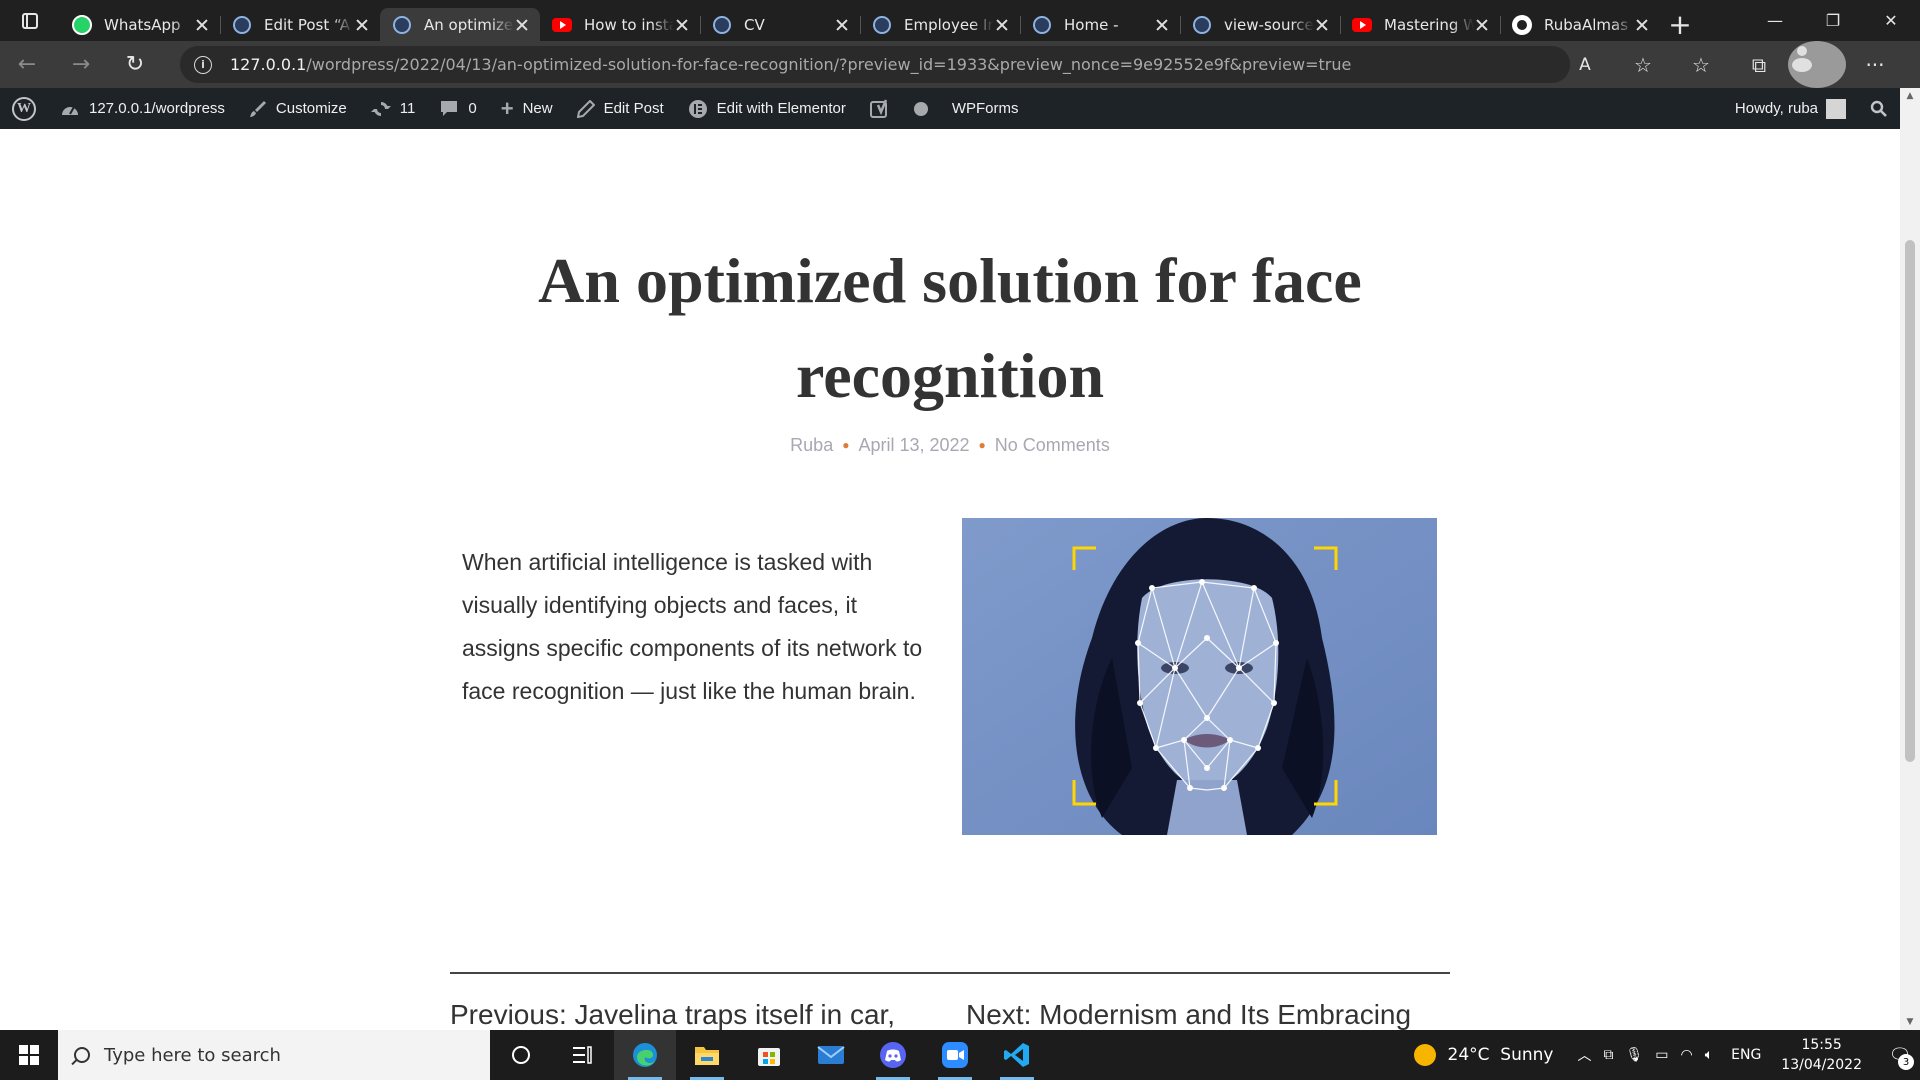  What do you see at coordinates (1269, 24) in the screenshot?
I see `tab-title: view-source` at bounding box center [1269, 24].